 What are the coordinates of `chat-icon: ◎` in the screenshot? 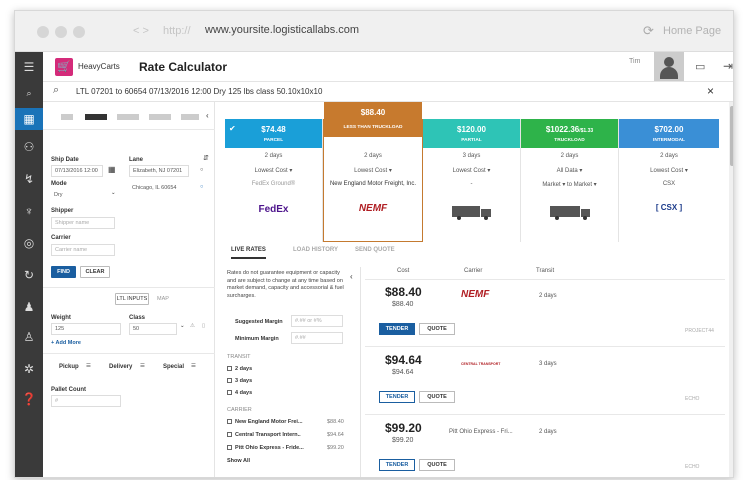 It's located at (29, 243).